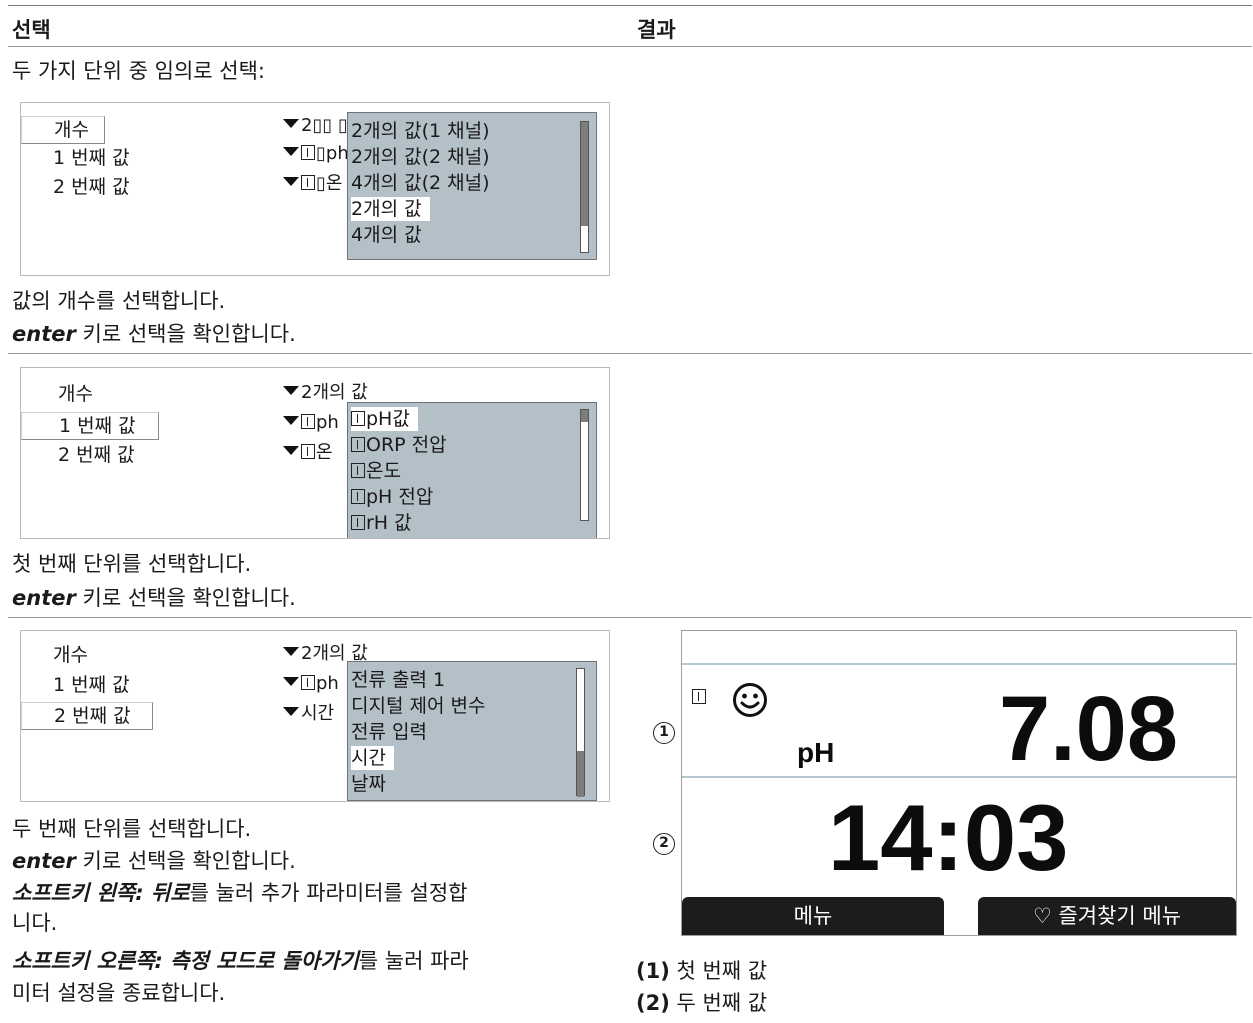  I want to click on legend-item-2: (2) 두 번째 값, so click(702, 1003).